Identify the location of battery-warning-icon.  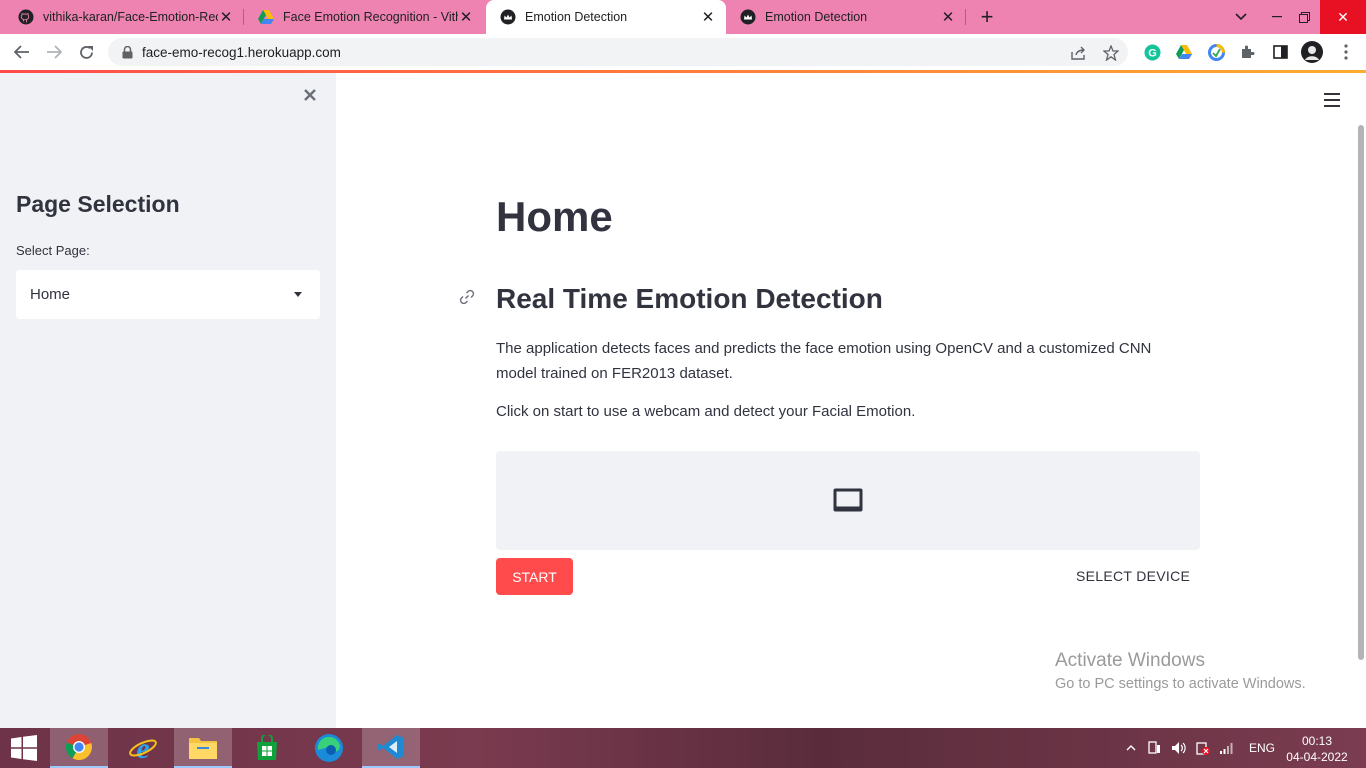
(1203, 748).